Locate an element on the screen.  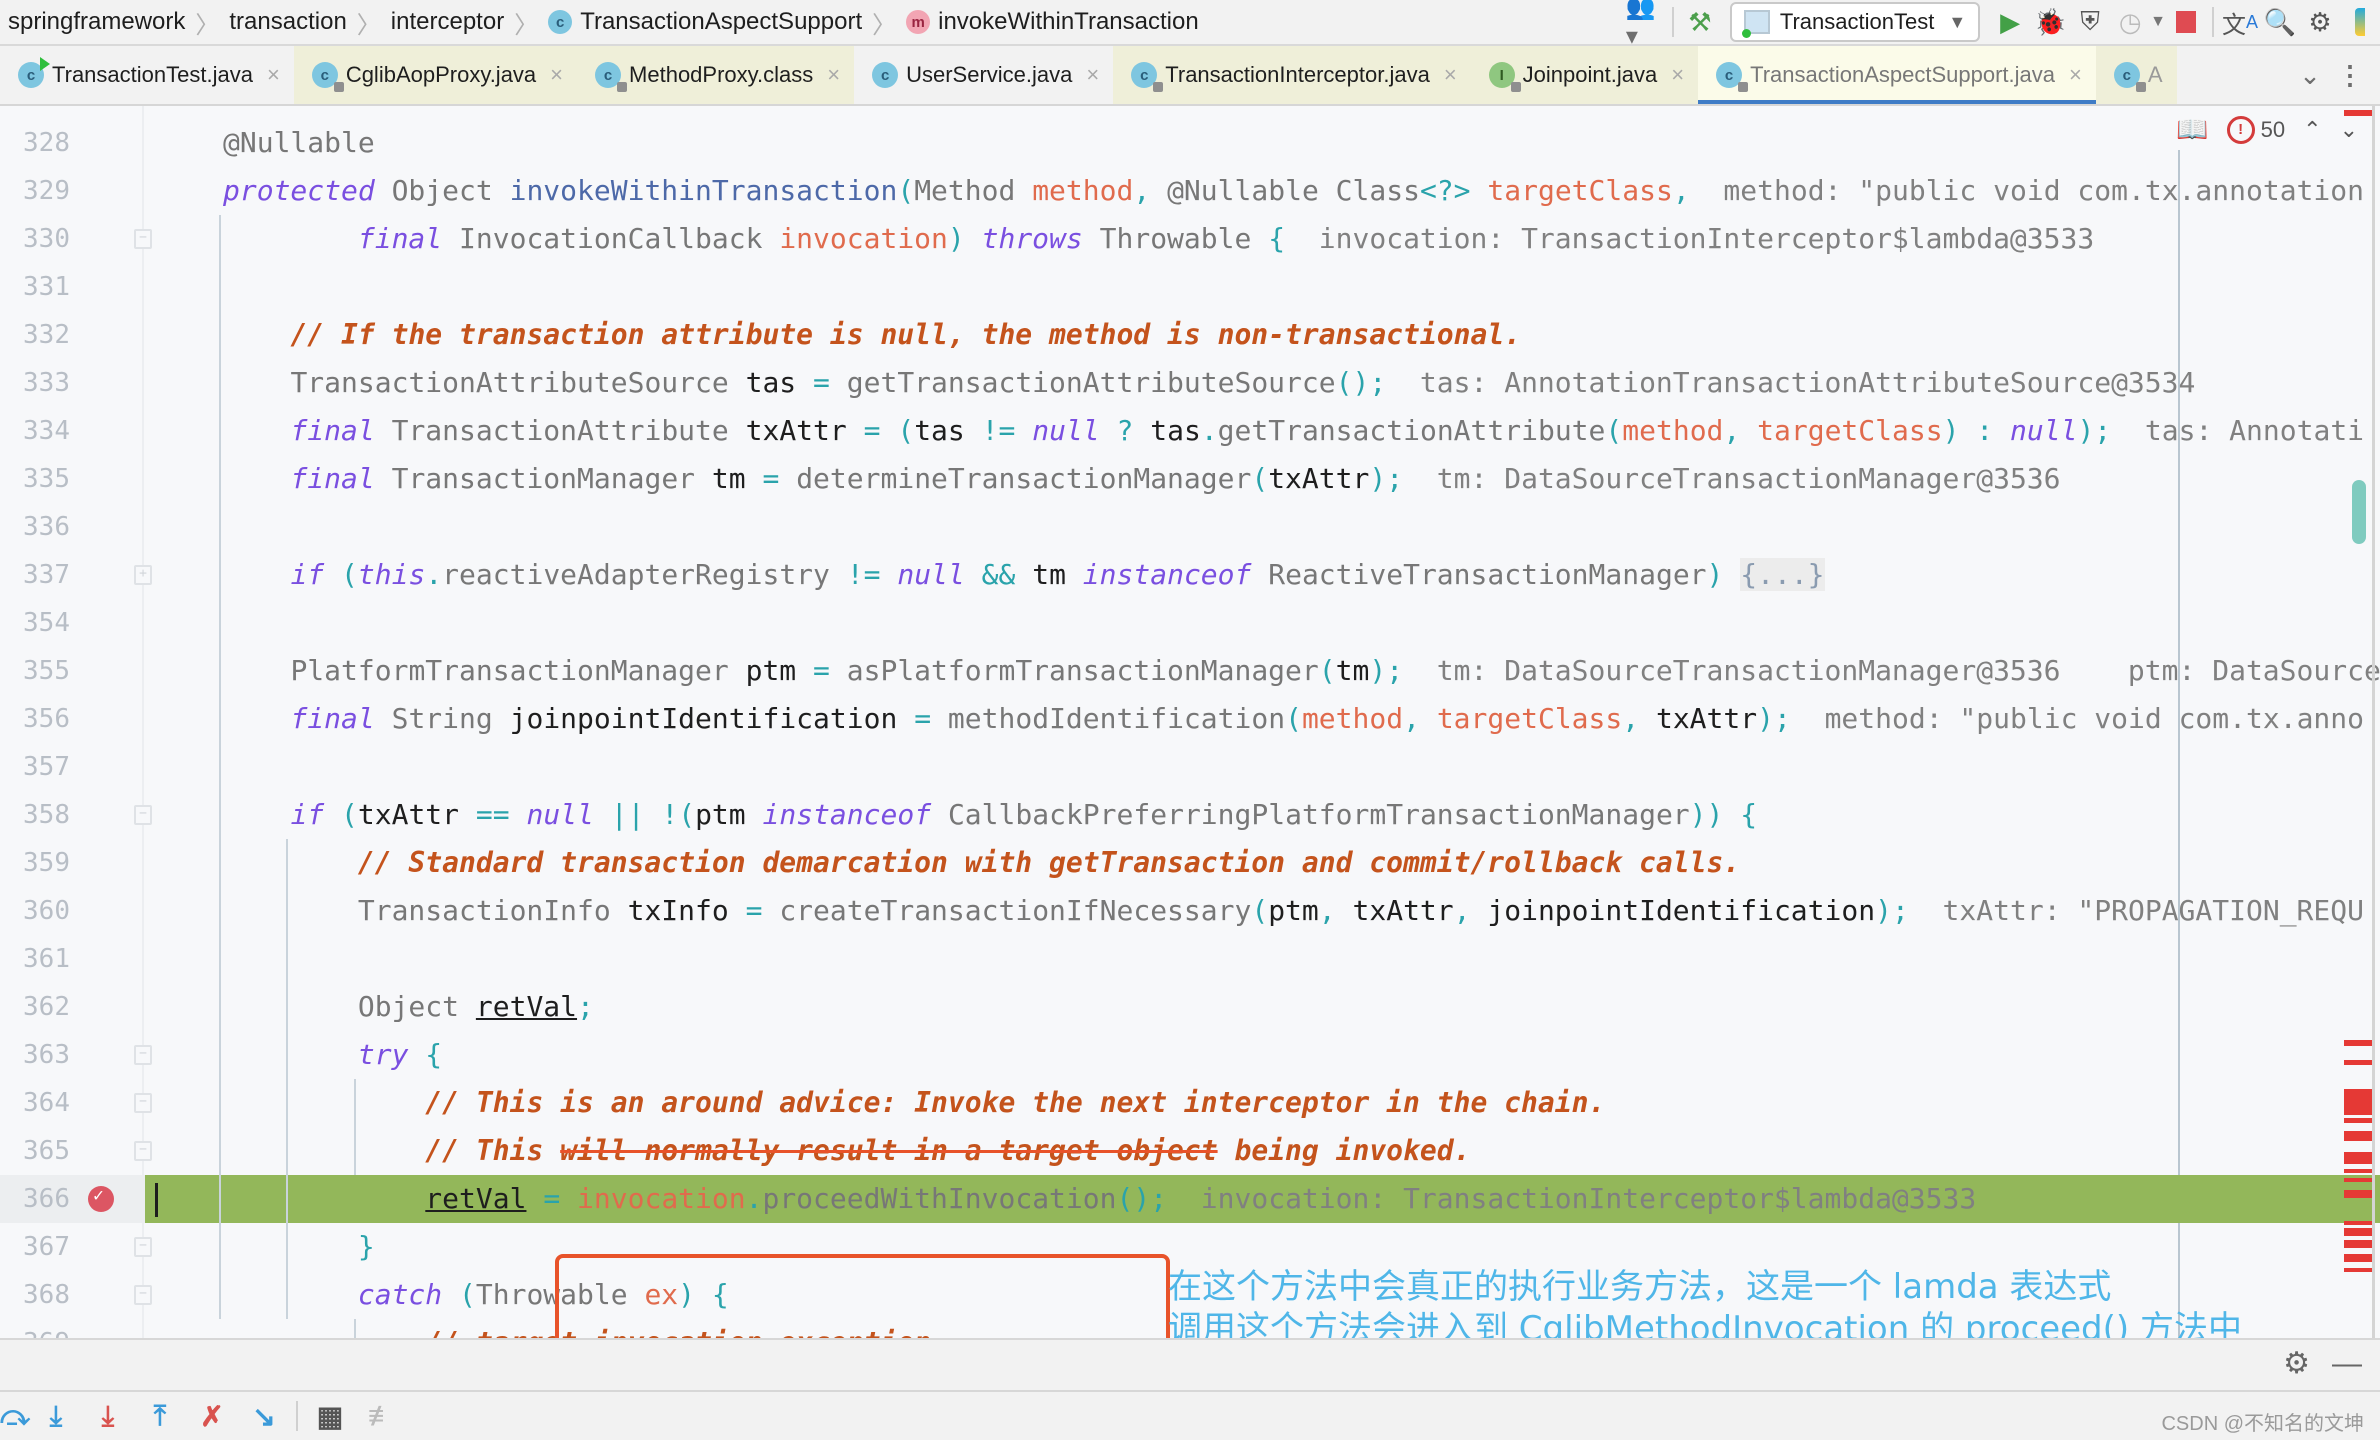
gutter-cell: 356 is located at coordinates (72, 719).